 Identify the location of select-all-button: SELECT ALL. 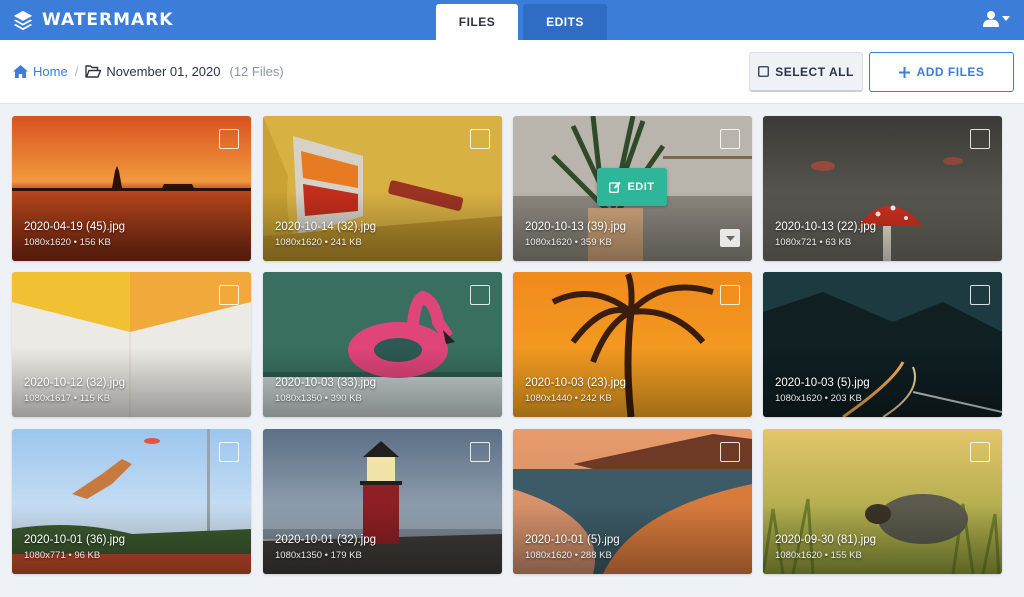
(806, 72).